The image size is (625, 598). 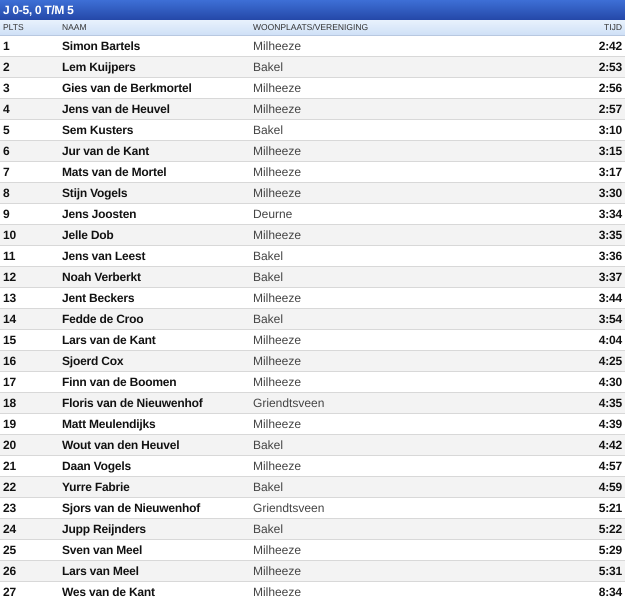 I want to click on name-cell: Sjoerd Cox, so click(x=157, y=361).